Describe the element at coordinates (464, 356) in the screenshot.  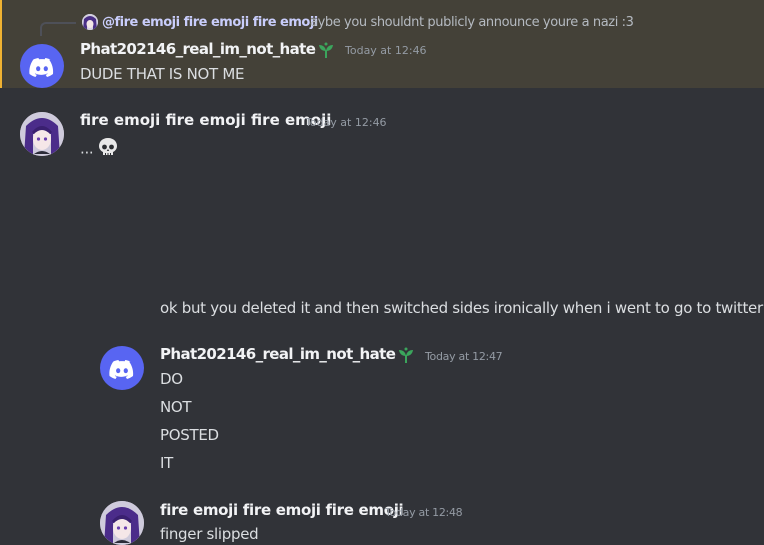
I see `timestamp: Today at 12:47` at that location.